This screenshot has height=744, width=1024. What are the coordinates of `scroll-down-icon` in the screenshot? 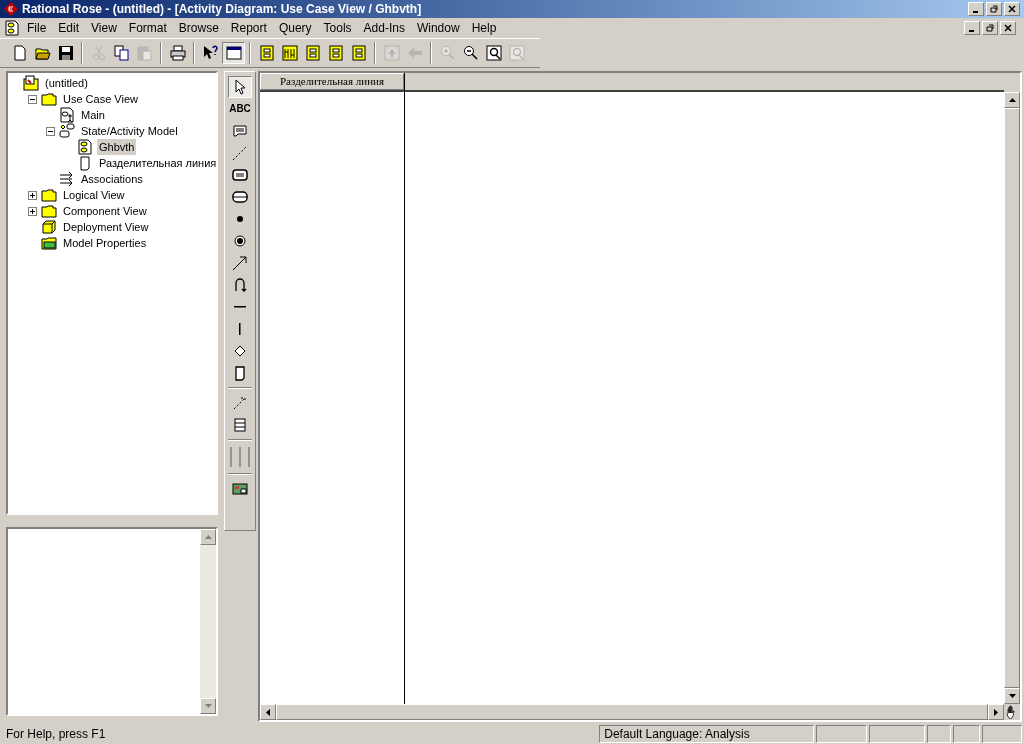 It's located at (1012, 696).